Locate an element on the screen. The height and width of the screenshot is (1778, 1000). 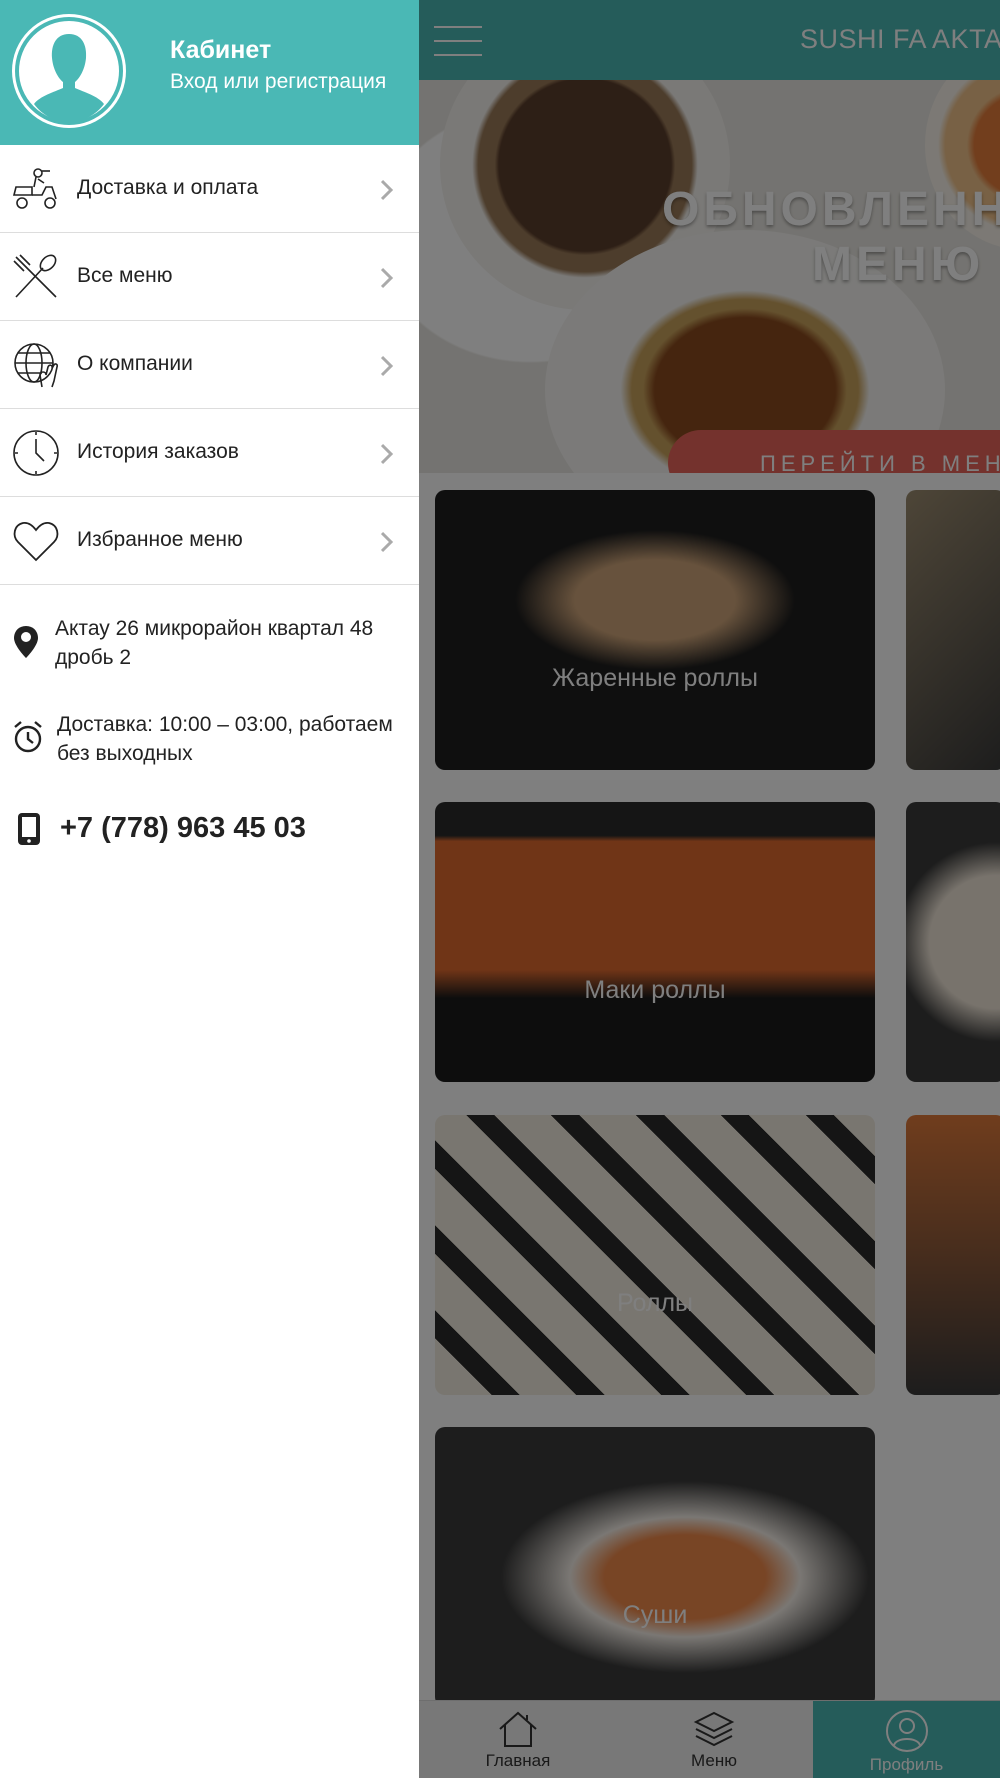
alarm-clock-icon is located at coordinates (28, 737).